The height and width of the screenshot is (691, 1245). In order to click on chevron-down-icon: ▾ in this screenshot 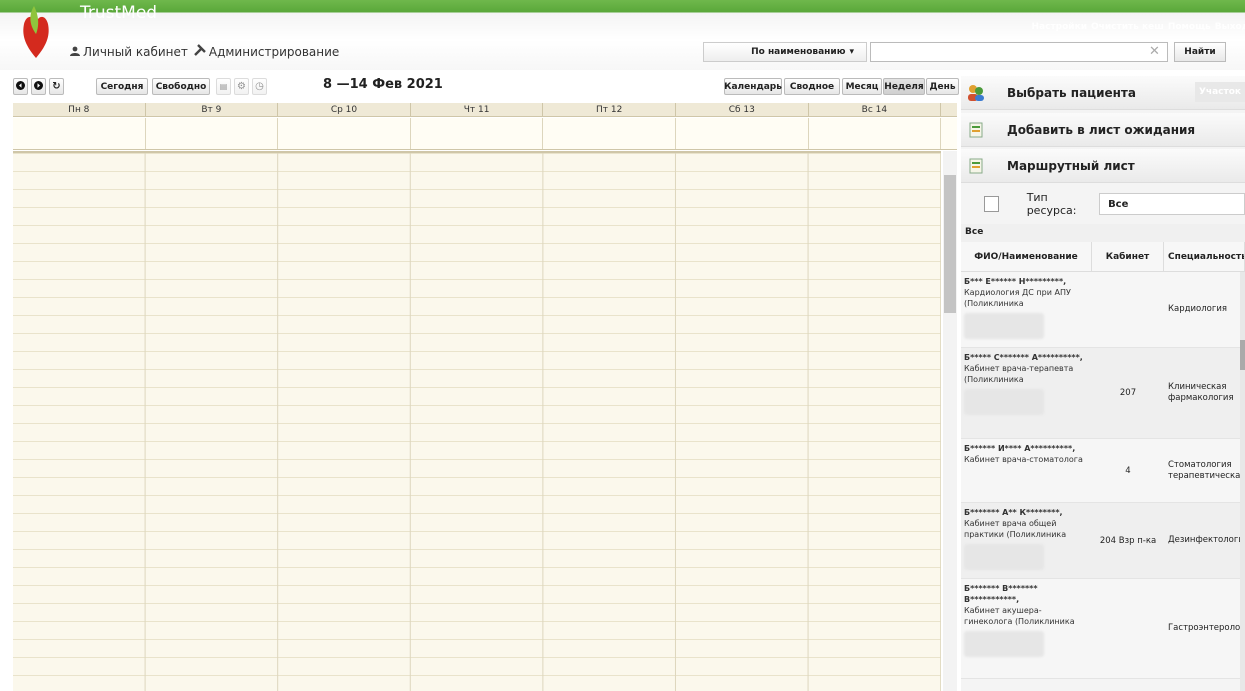, I will do `click(851, 52)`.